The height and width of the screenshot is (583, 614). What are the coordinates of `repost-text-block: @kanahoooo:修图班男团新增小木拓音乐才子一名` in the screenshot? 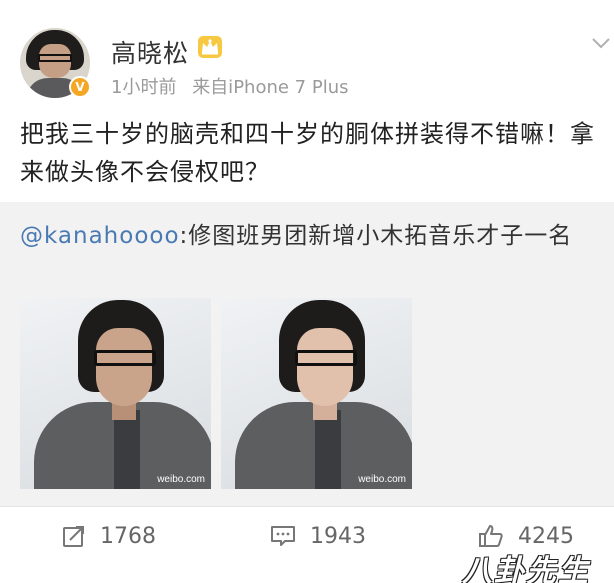 It's located at (312, 236).